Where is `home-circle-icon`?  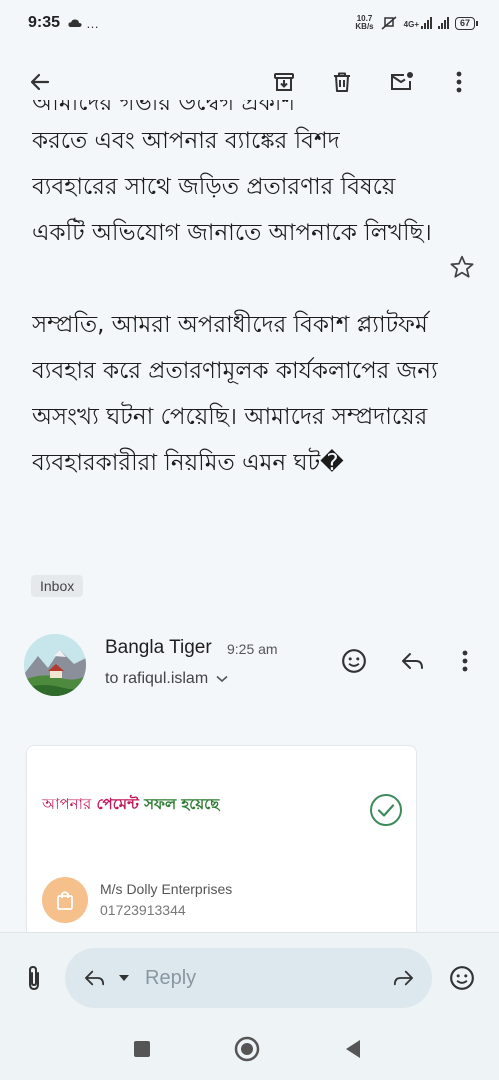
home-circle-icon is located at coordinates (247, 1049).